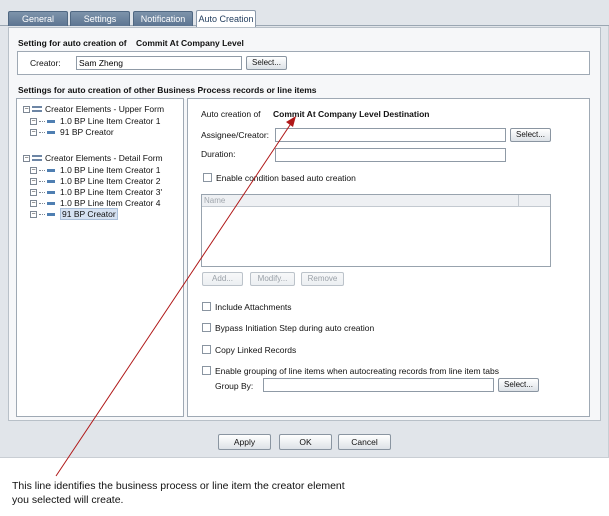  I want to click on condition-grid: Name, so click(376, 230).